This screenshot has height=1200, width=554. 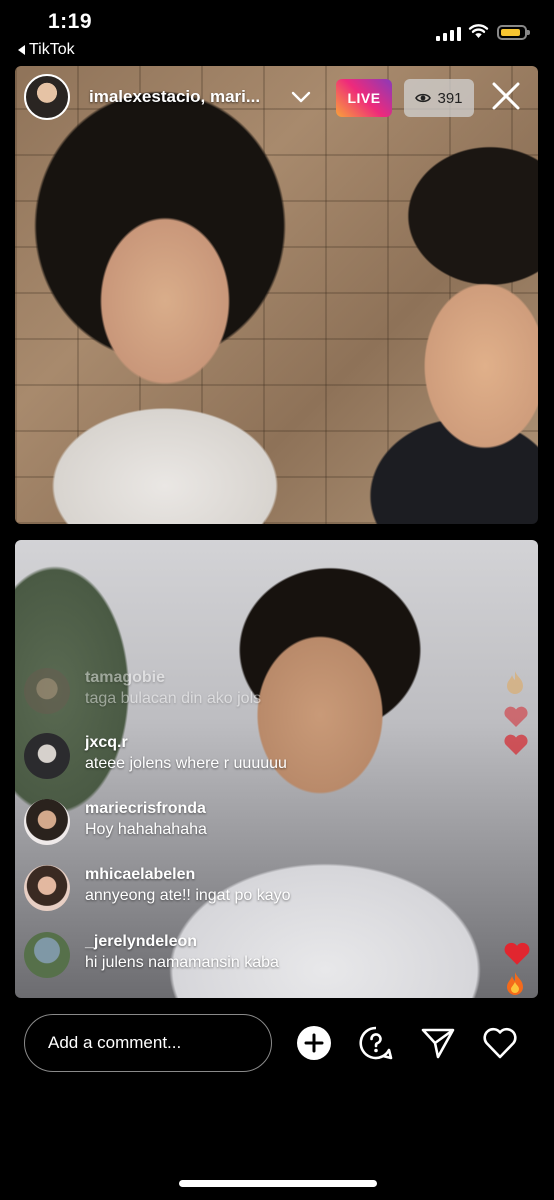 I want to click on home-indicator, so click(x=278, y=1183).